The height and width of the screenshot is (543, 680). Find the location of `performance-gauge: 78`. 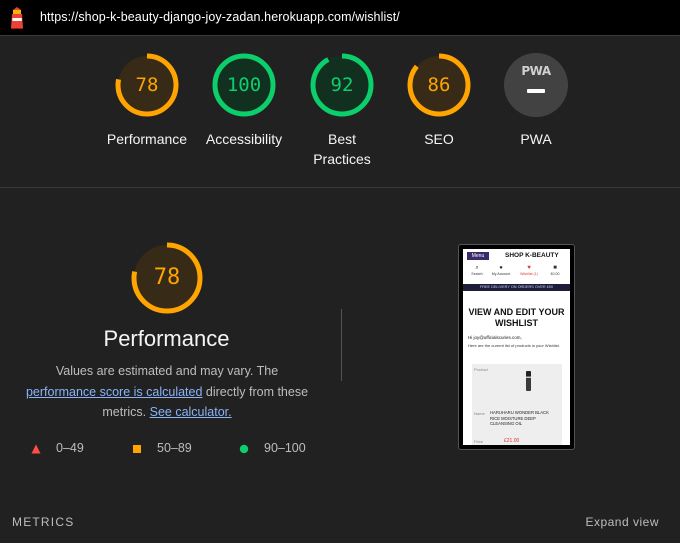

performance-gauge: 78 is located at coordinates (167, 278).